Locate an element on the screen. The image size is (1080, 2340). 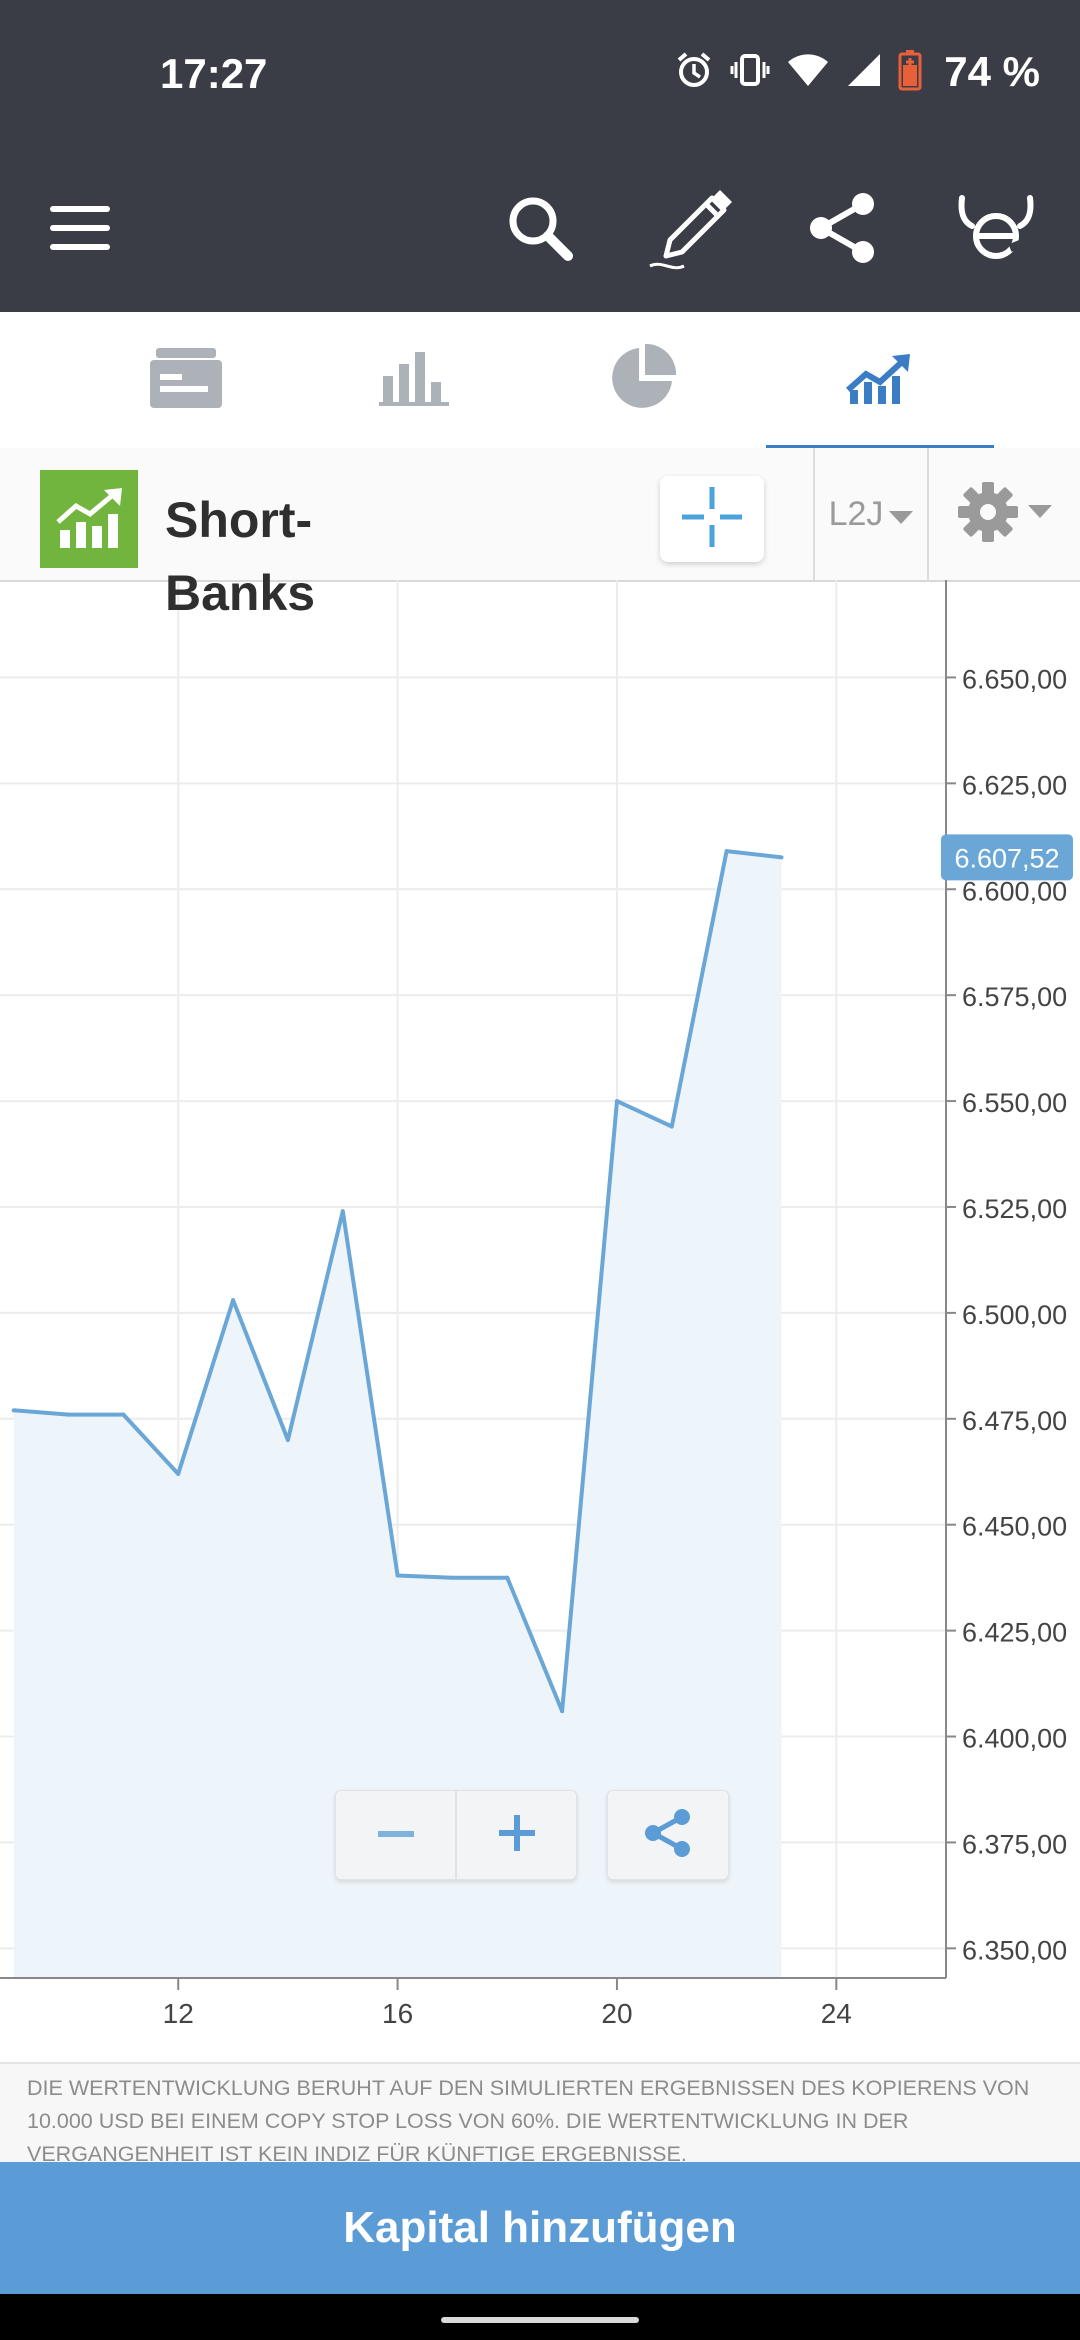
feed-tab is located at coordinates (186, 380).